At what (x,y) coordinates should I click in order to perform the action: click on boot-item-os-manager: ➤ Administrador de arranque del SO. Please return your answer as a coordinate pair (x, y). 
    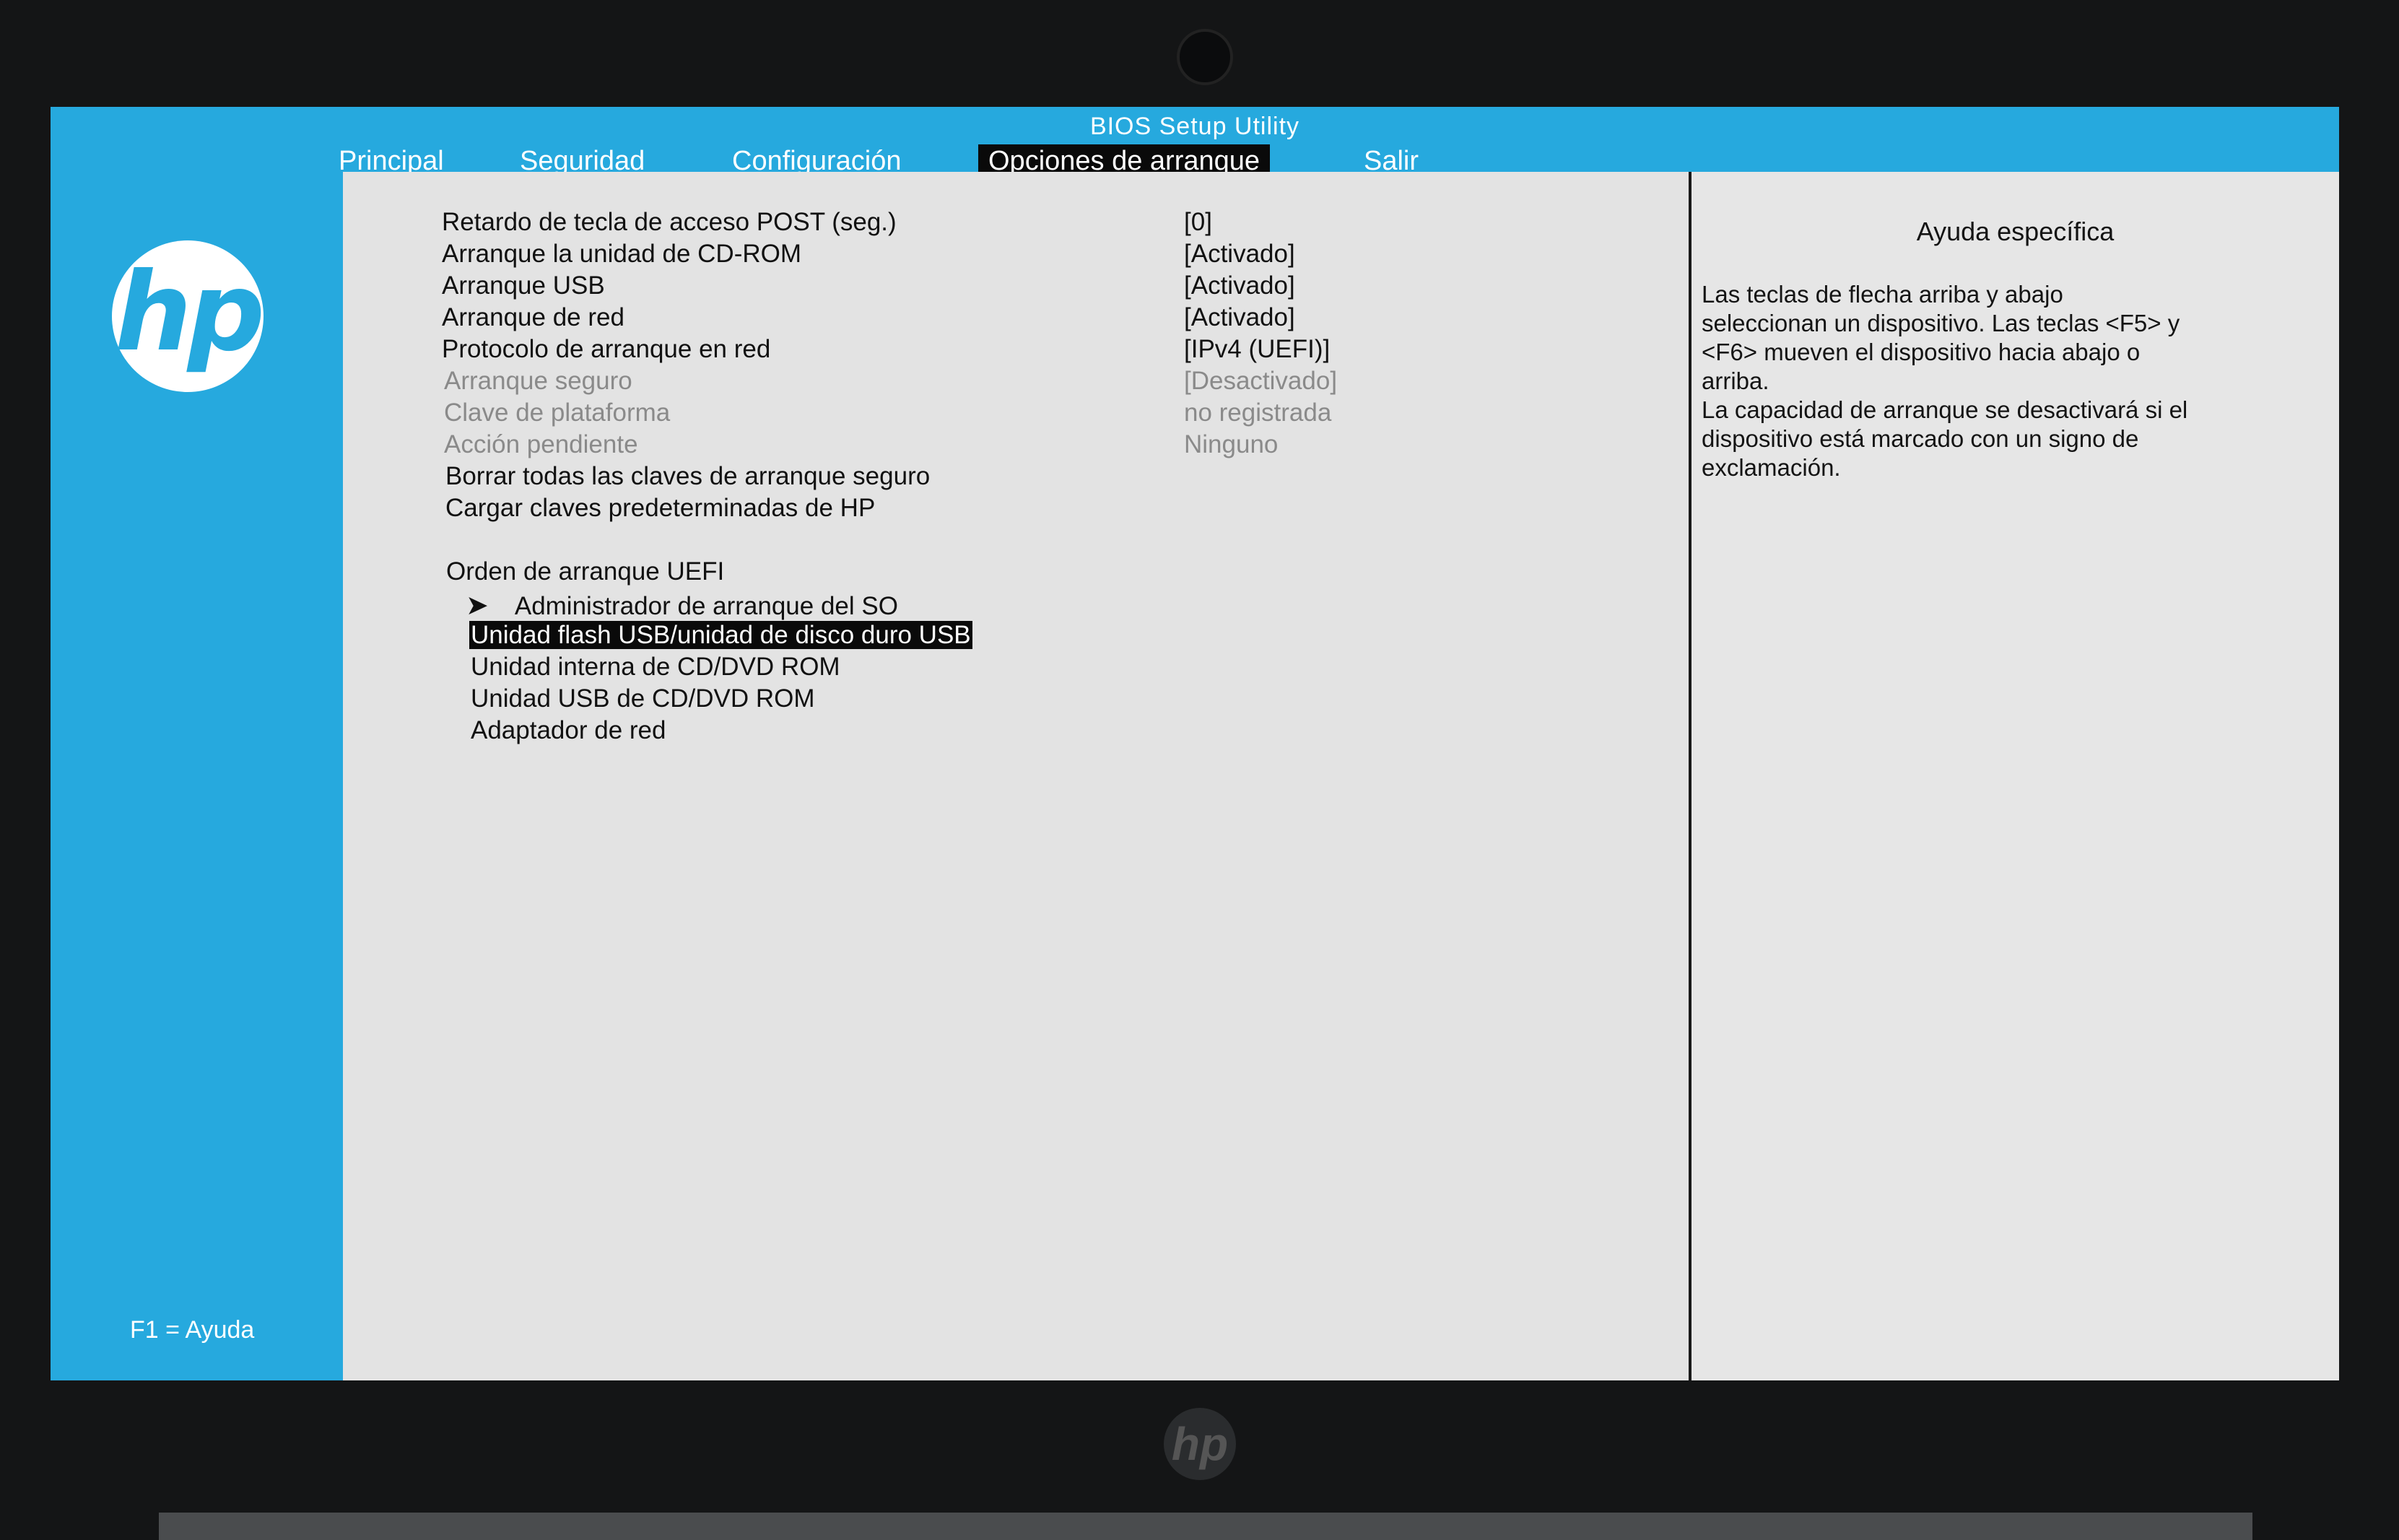
    Looking at the image, I should click on (682, 605).